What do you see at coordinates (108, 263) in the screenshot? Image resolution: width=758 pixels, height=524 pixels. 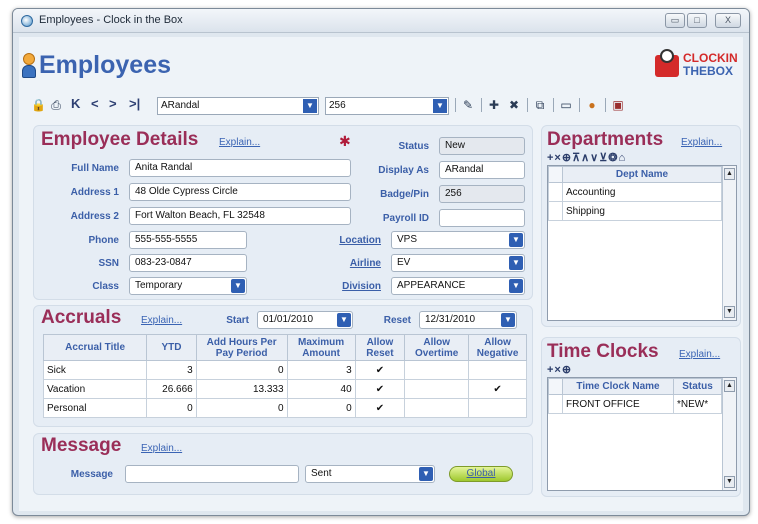 I see `ssn-label: SSN` at bounding box center [108, 263].